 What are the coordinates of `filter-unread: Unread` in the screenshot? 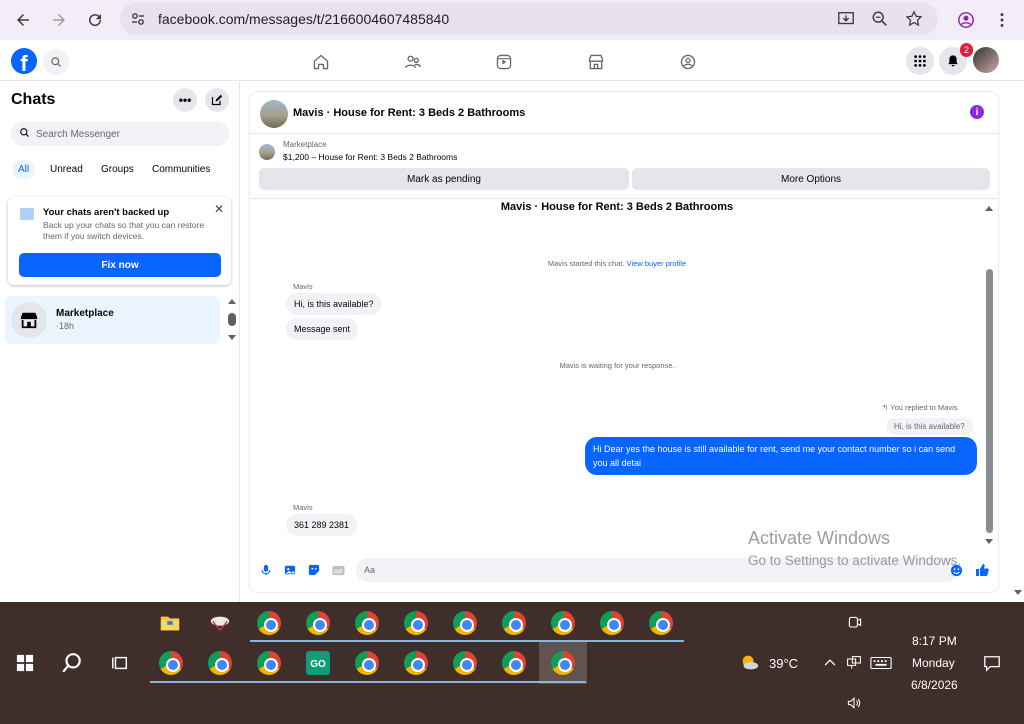 It's located at (66, 169).